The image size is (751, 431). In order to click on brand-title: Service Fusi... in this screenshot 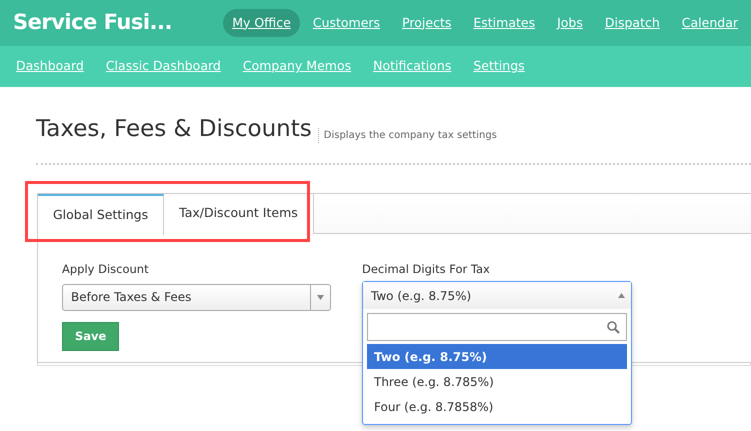, I will do `click(92, 22)`.